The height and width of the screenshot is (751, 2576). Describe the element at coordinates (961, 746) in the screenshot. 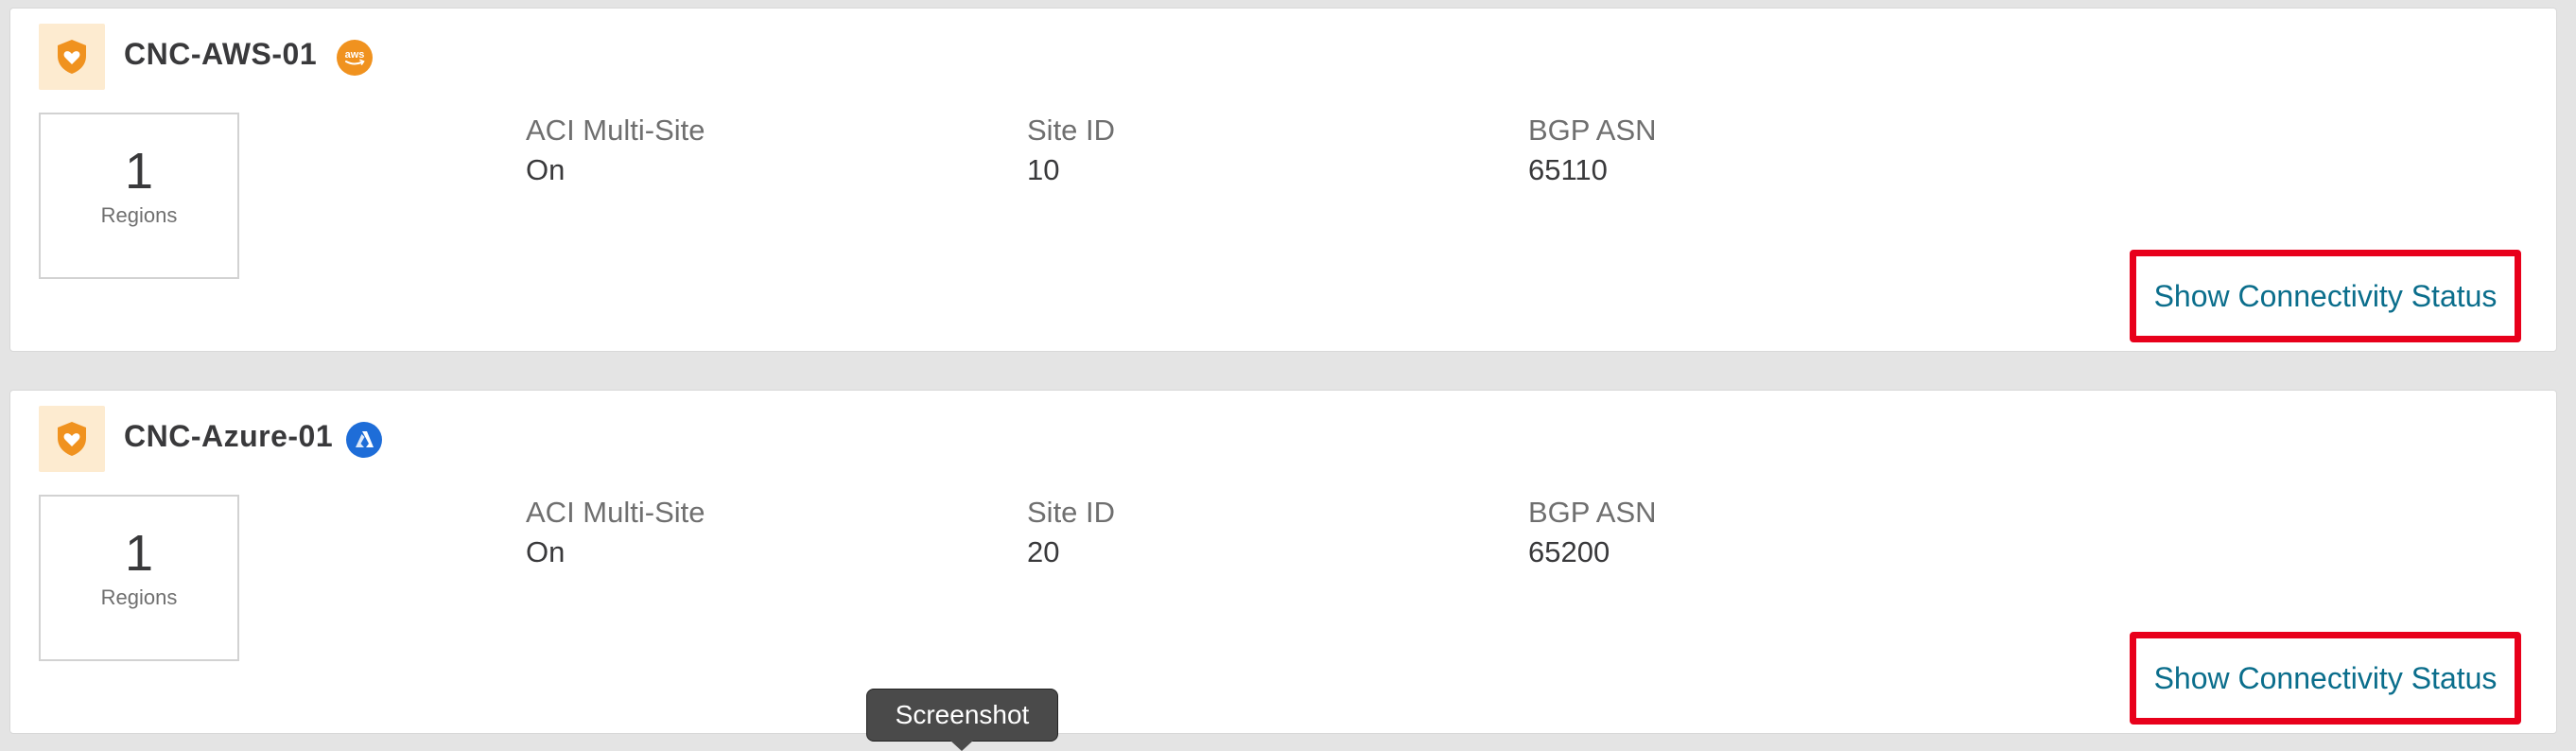

I see `tooltip-arrow` at that location.